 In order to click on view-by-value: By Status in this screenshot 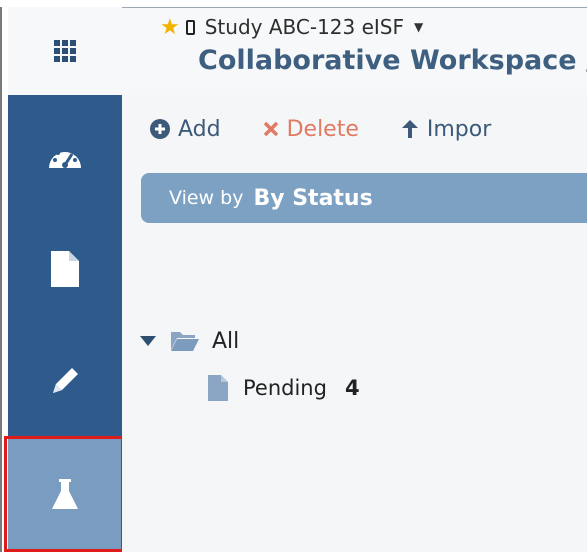, I will do `click(313, 198)`.